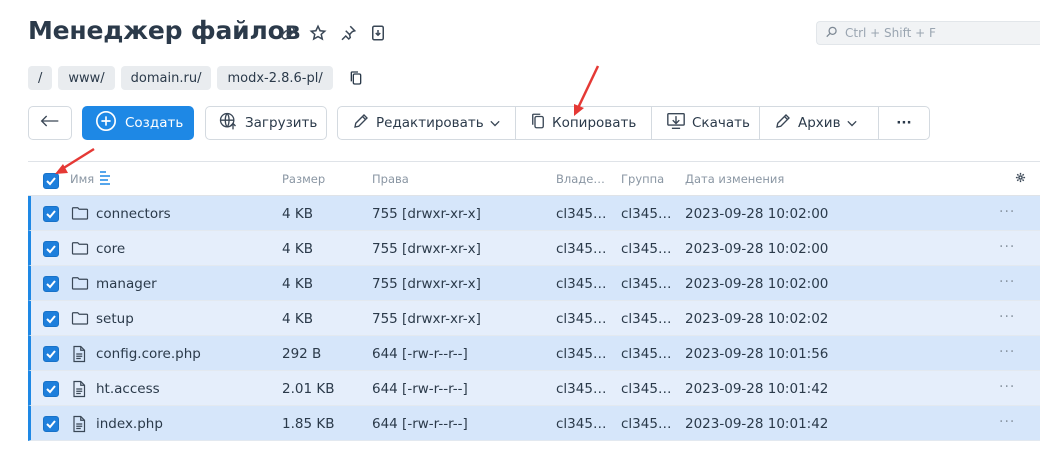 This screenshot has height=462, width=1040. What do you see at coordinates (86, 78) in the screenshot?
I see `breadcrumb-www: www/` at bounding box center [86, 78].